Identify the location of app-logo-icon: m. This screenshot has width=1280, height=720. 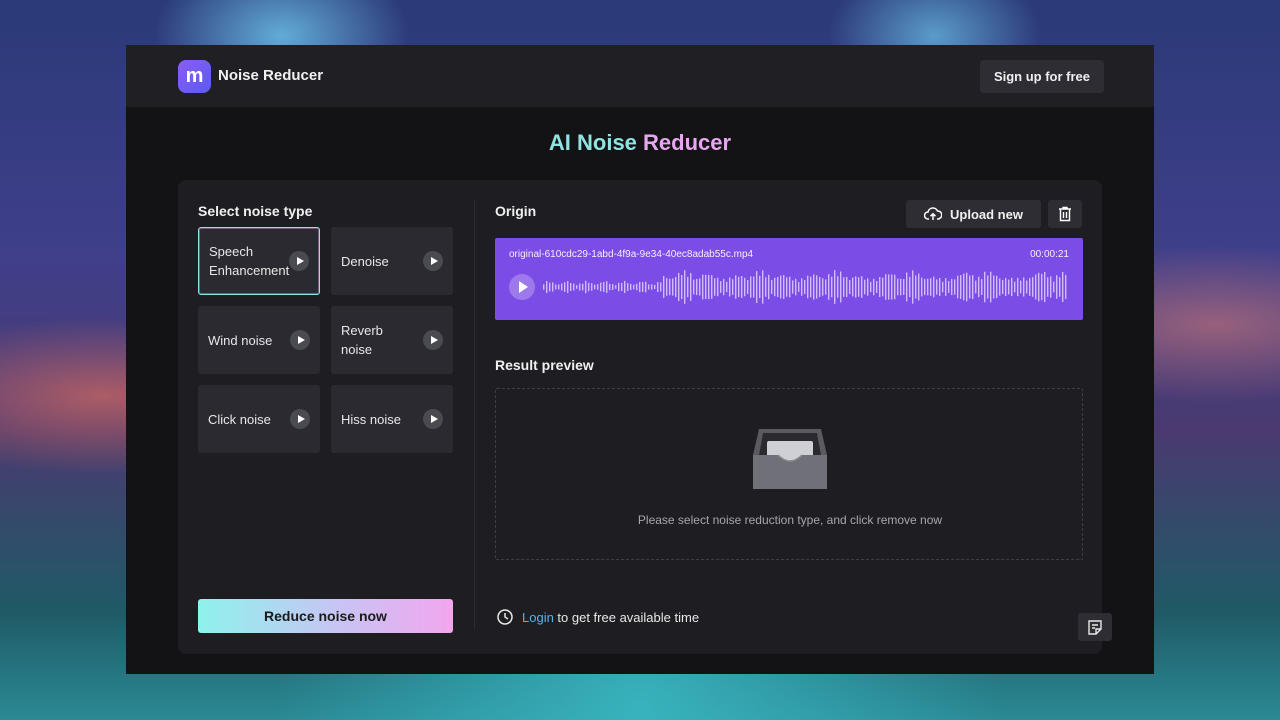
(194, 76).